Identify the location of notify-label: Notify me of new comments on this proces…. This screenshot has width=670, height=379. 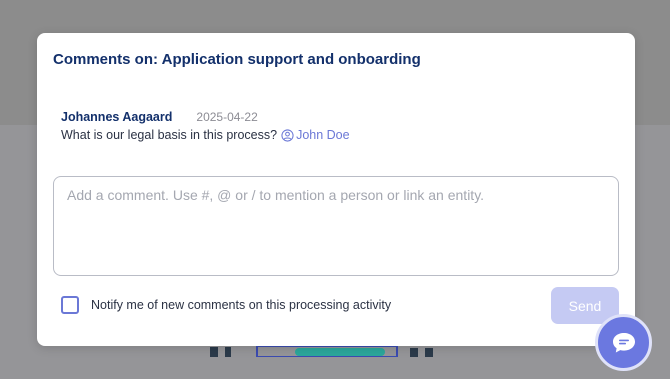
(241, 305).